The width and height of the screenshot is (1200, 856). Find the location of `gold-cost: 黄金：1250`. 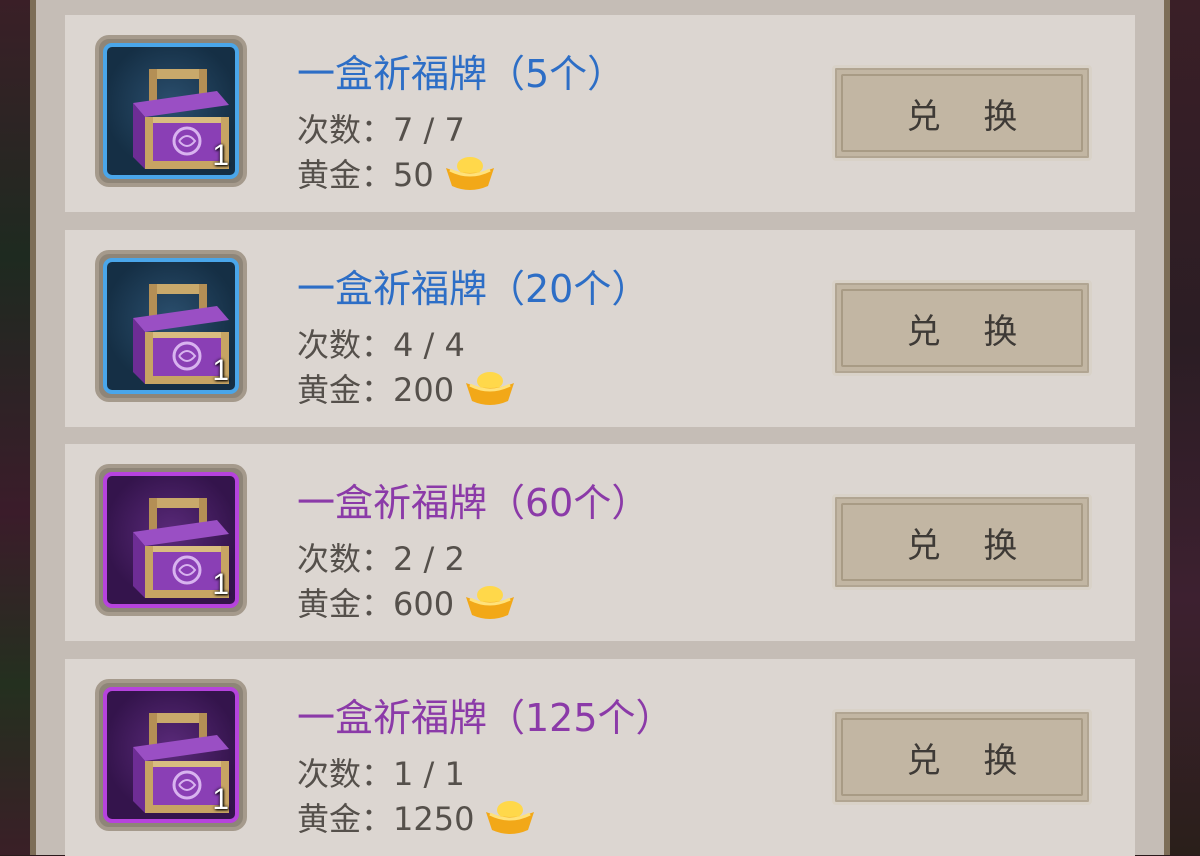

gold-cost: 黄金：1250 is located at coordinates (416, 817).